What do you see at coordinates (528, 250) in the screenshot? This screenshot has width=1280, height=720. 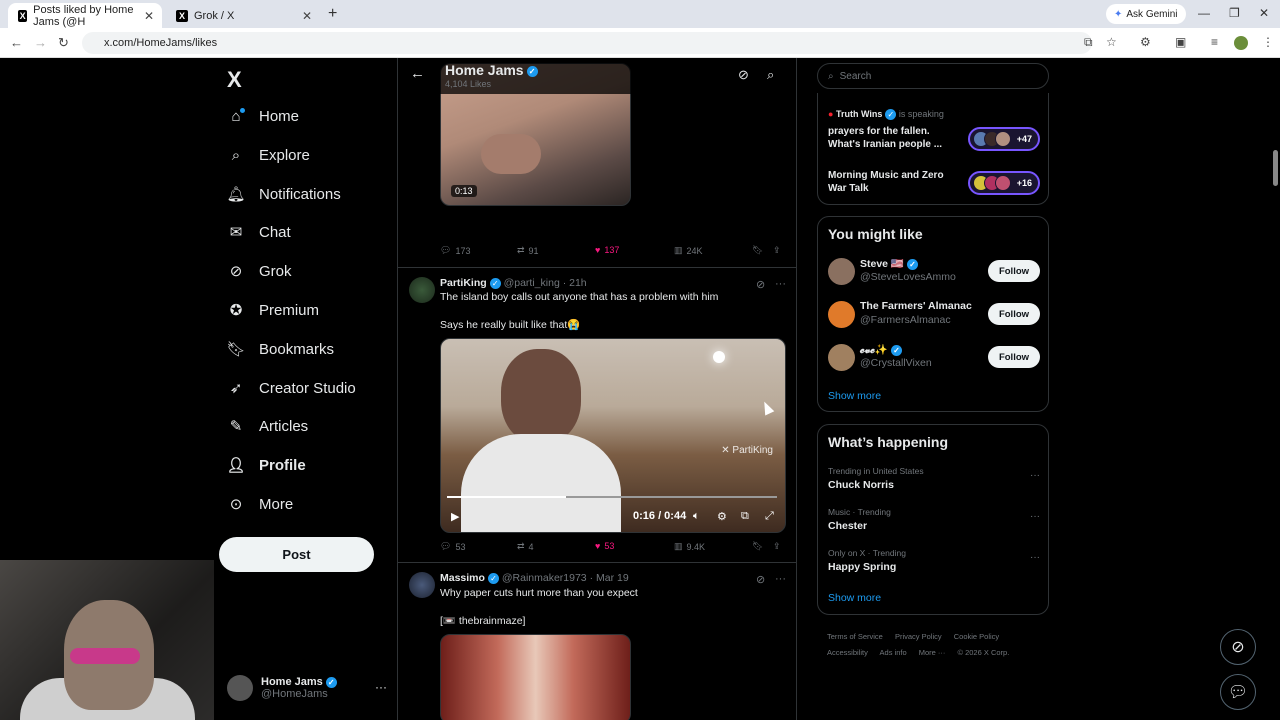 I see `repost-button: ⇄ 91` at bounding box center [528, 250].